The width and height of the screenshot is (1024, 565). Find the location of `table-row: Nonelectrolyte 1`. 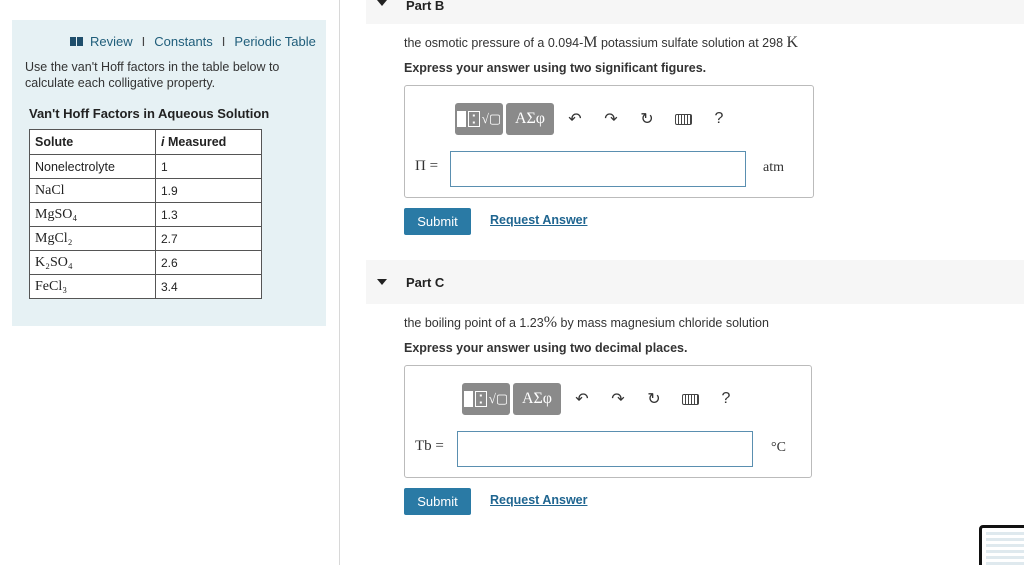

table-row: Nonelectrolyte 1 is located at coordinates (145, 166).